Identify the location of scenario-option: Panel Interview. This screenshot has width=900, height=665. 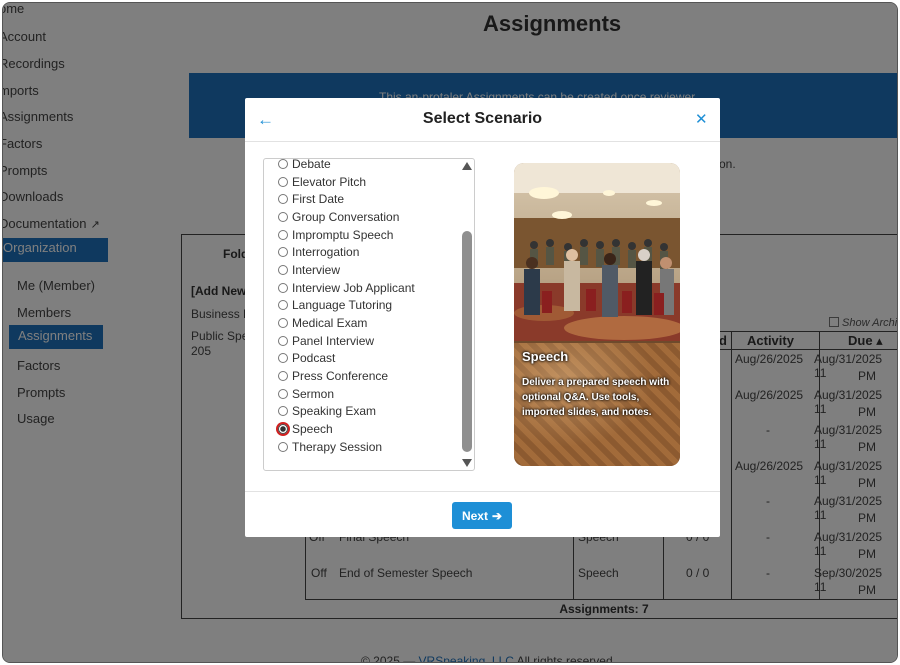
(361, 341).